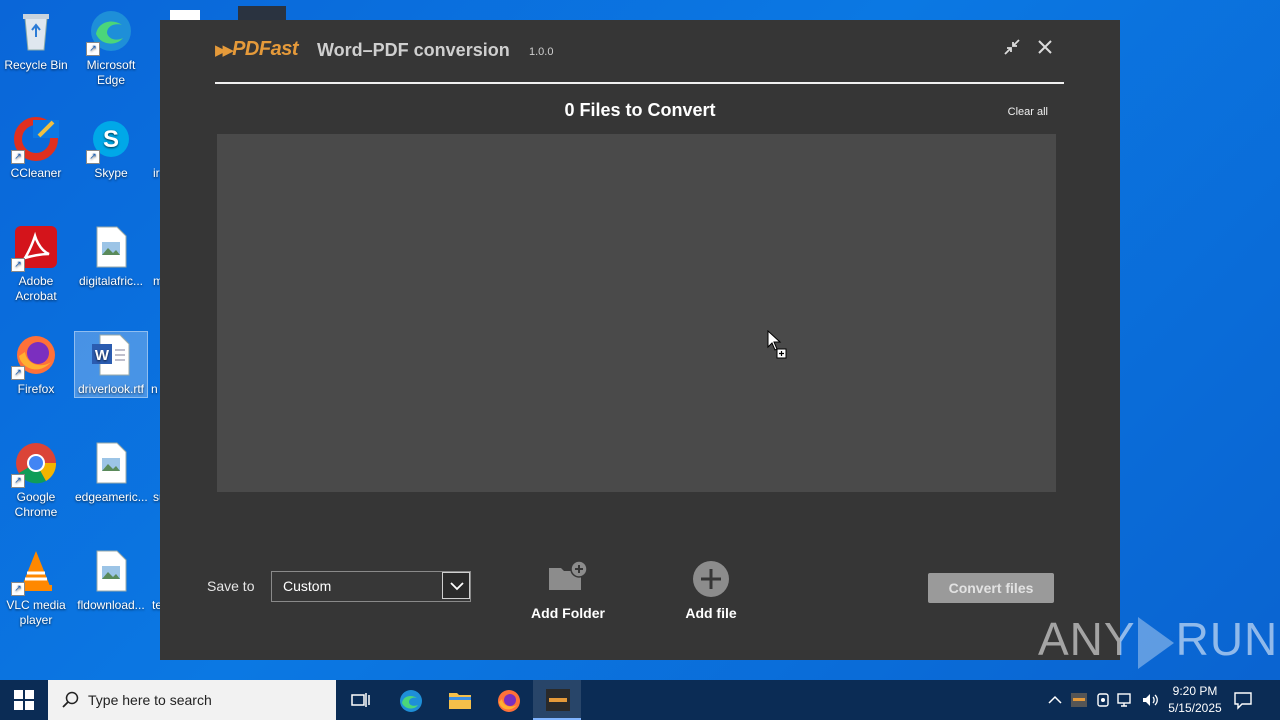 The image size is (1280, 720). Describe the element at coordinates (568, 613) in the screenshot. I see `add-folder-label: Add Folder` at that location.